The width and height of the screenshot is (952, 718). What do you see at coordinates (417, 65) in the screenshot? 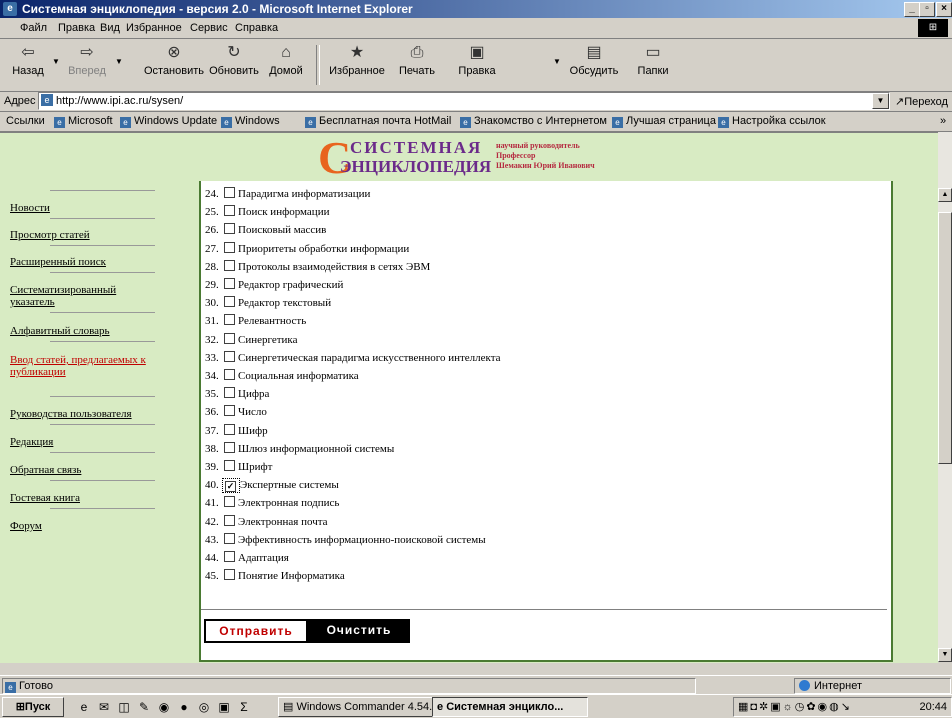
I see `print-button: ⎙ Печать` at bounding box center [417, 65].